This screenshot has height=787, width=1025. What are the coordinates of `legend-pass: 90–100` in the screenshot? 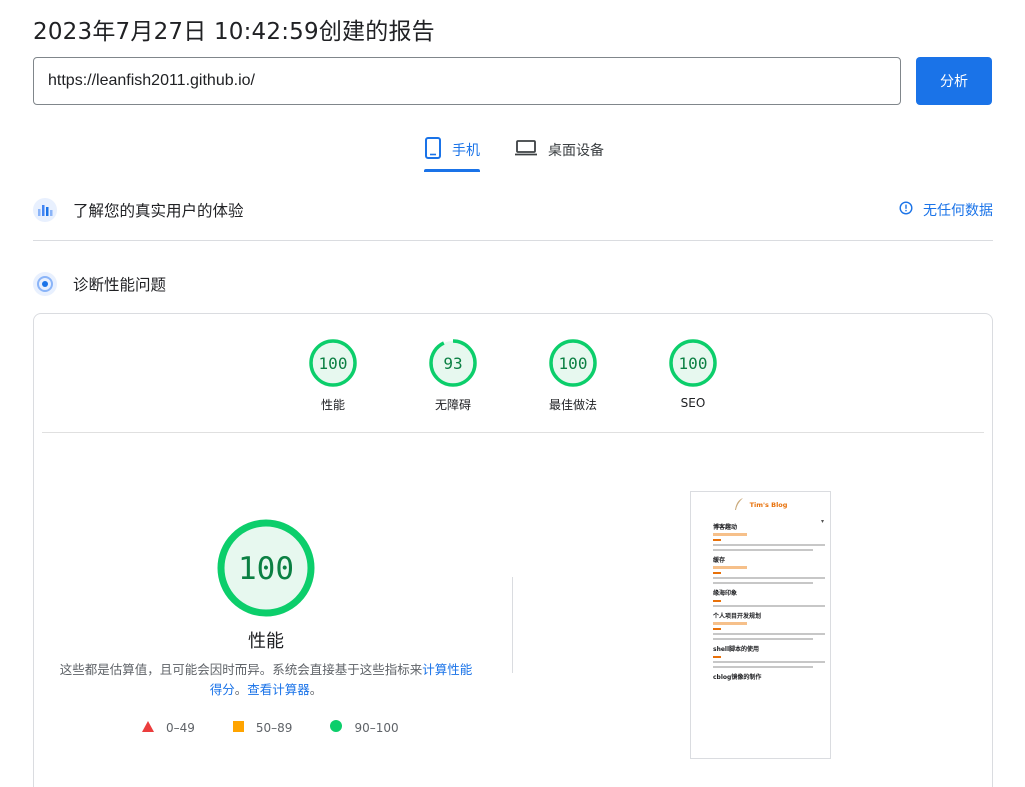 It's located at (364, 727).